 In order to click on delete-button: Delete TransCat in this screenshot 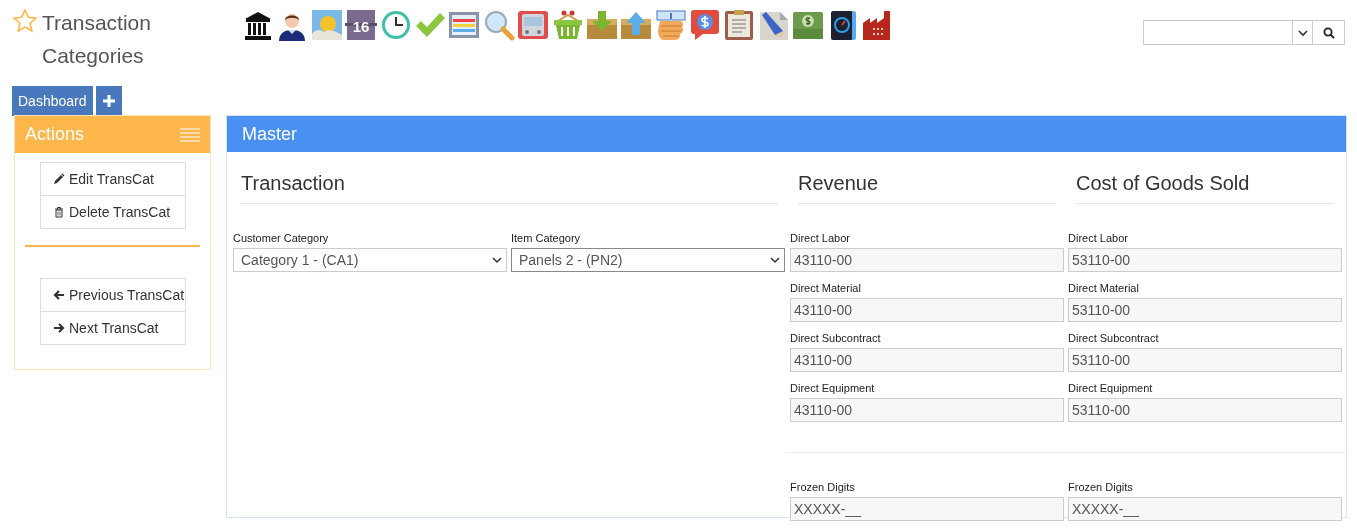, I will do `click(113, 212)`.